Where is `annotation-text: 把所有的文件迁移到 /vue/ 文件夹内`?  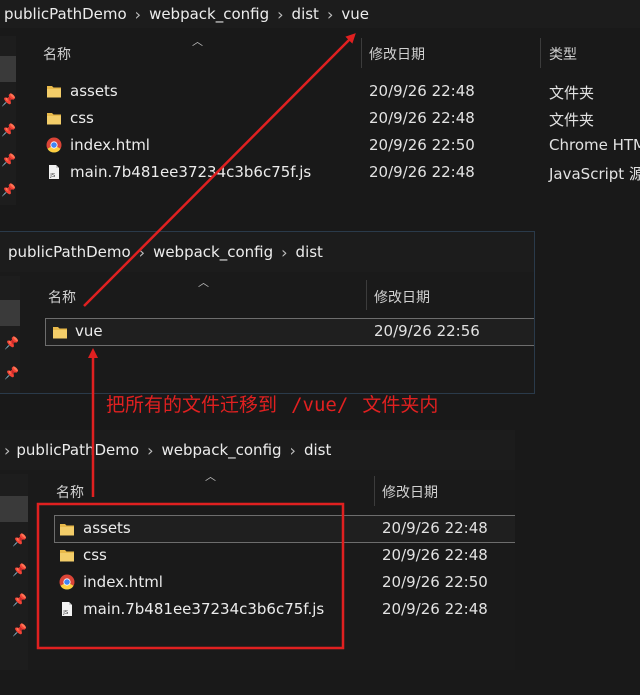
annotation-text: 把所有的文件迁移到 /vue/ 文件夹内 is located at coordinates (272, 403).